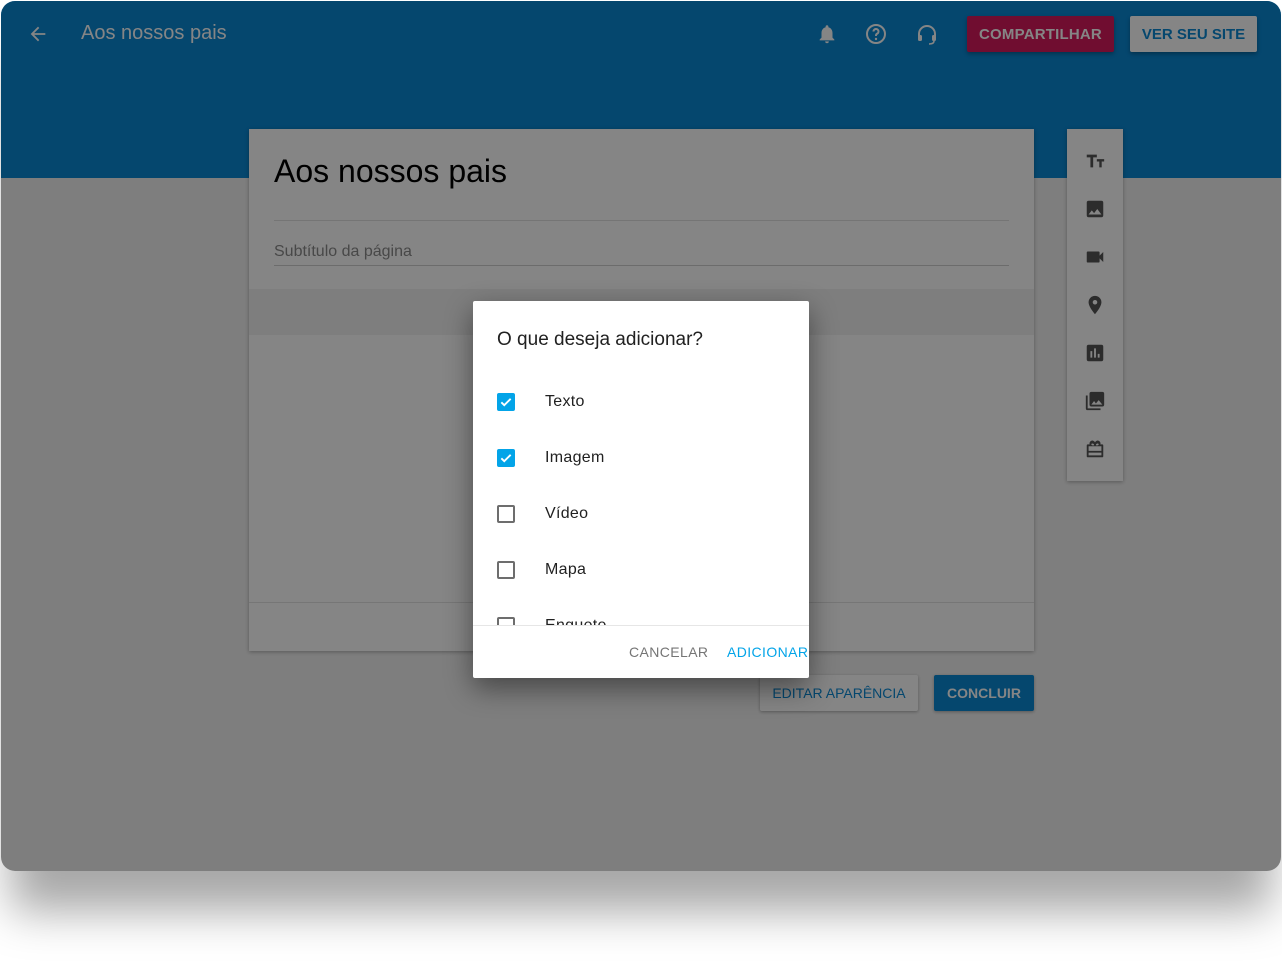 This screenshot has width=1282, height=972. What do you see at coordinates (600, 339) in the screenshot?
I see `dialog-title: O que deseja adicionar?` at bounding box center [600, 339].